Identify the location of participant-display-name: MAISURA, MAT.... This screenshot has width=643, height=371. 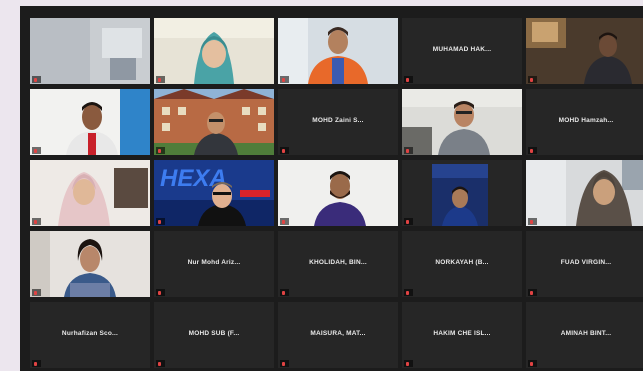
(338, 333).